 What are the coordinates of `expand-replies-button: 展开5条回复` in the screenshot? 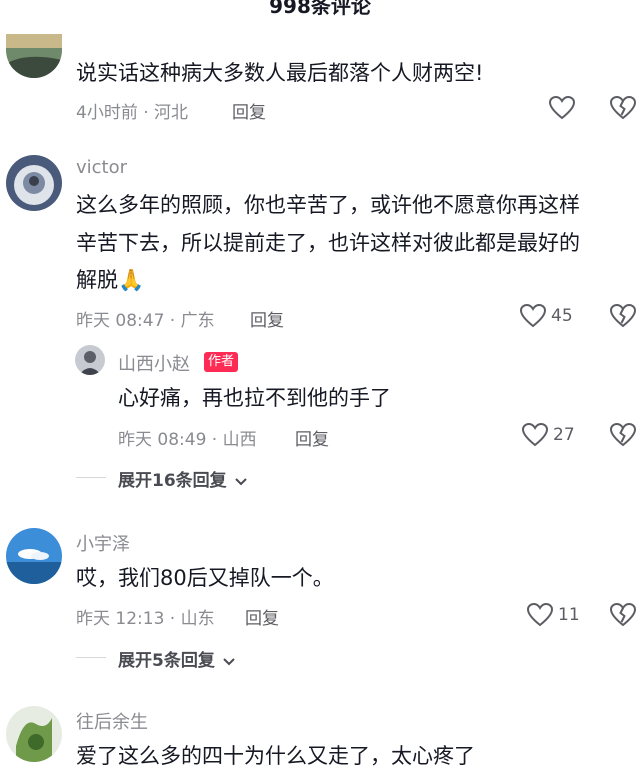 It's located at (177, 658).